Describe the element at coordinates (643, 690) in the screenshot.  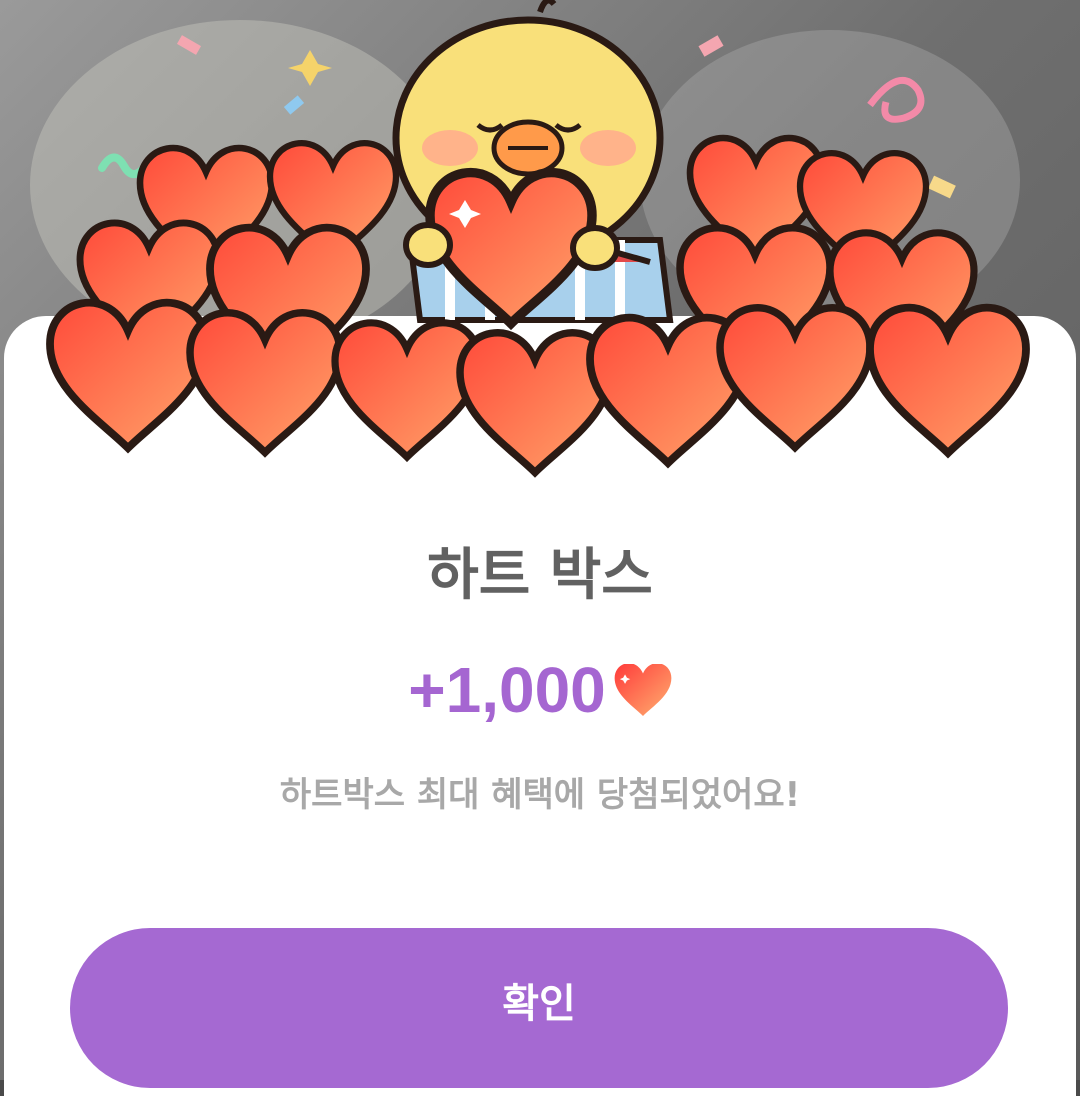
I see `heart-icon` at that location.